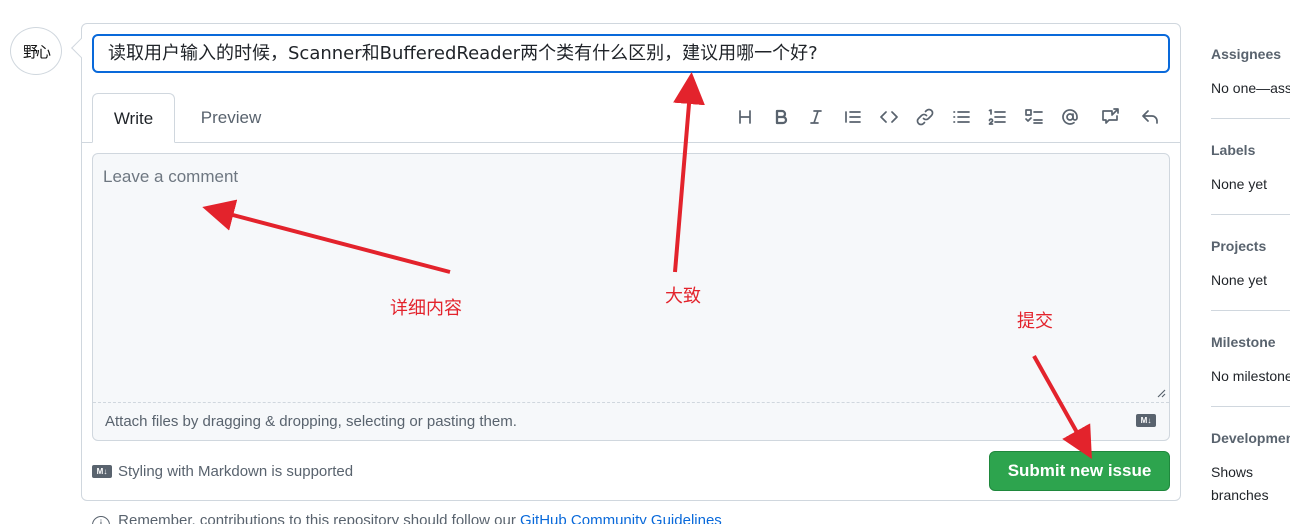 The height and width of the screenshot is (524, 1290). Describe the element at coordinates (231, 118) in the screenshot. I see `tab-preview: Preview` at that location.